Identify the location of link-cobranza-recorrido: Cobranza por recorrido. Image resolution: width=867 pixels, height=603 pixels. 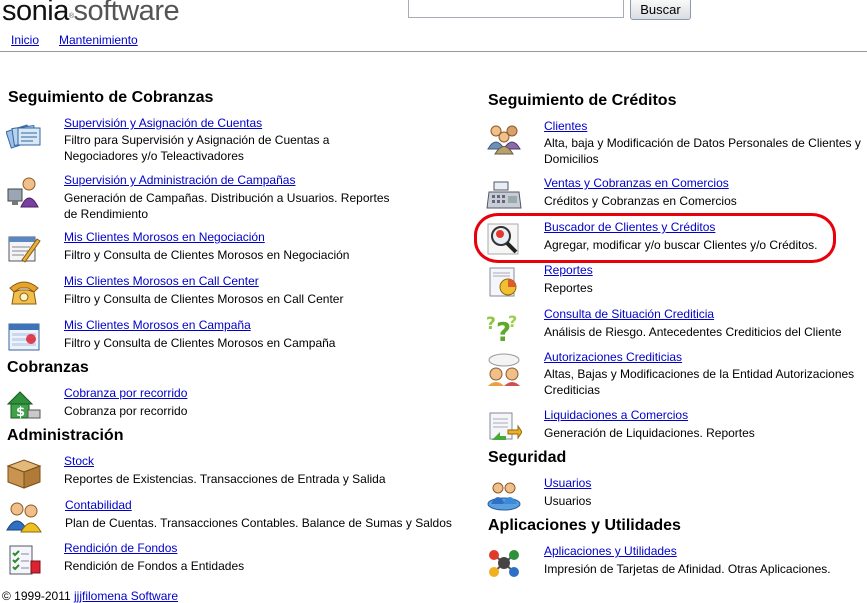
(125, 393).